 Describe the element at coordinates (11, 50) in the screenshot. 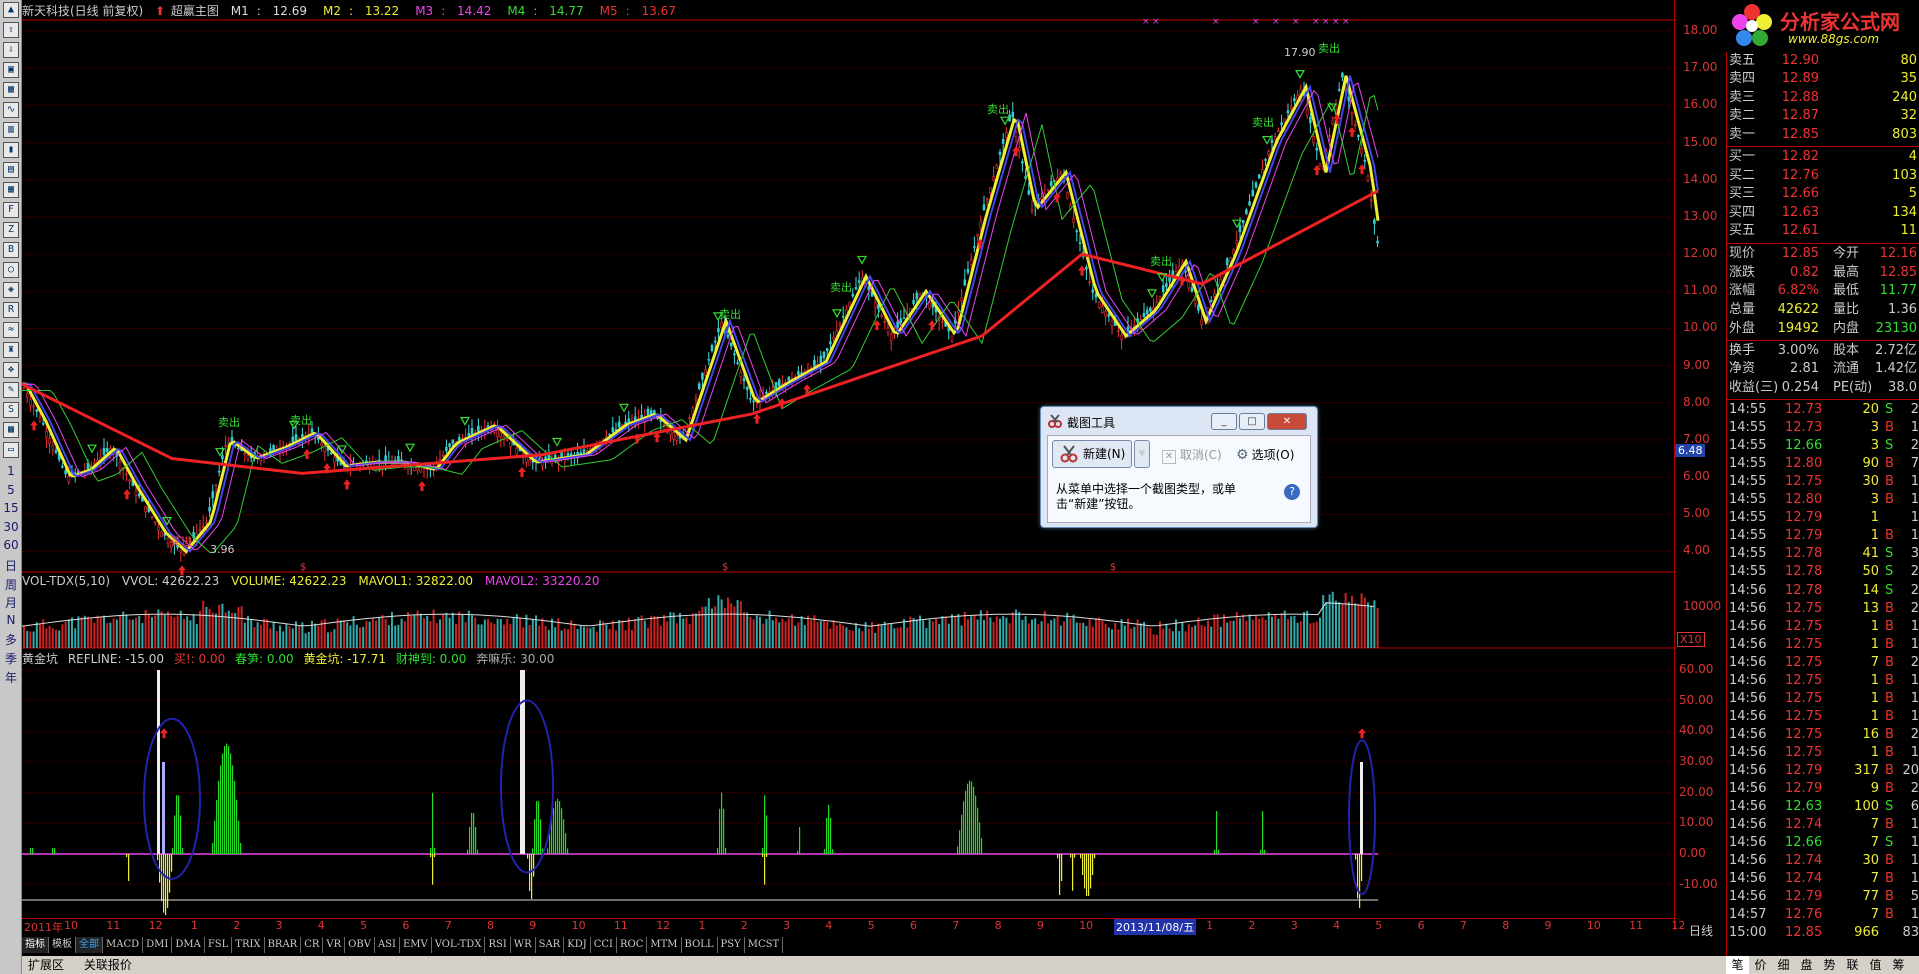

I see `down-icon: ⇩` at that location.